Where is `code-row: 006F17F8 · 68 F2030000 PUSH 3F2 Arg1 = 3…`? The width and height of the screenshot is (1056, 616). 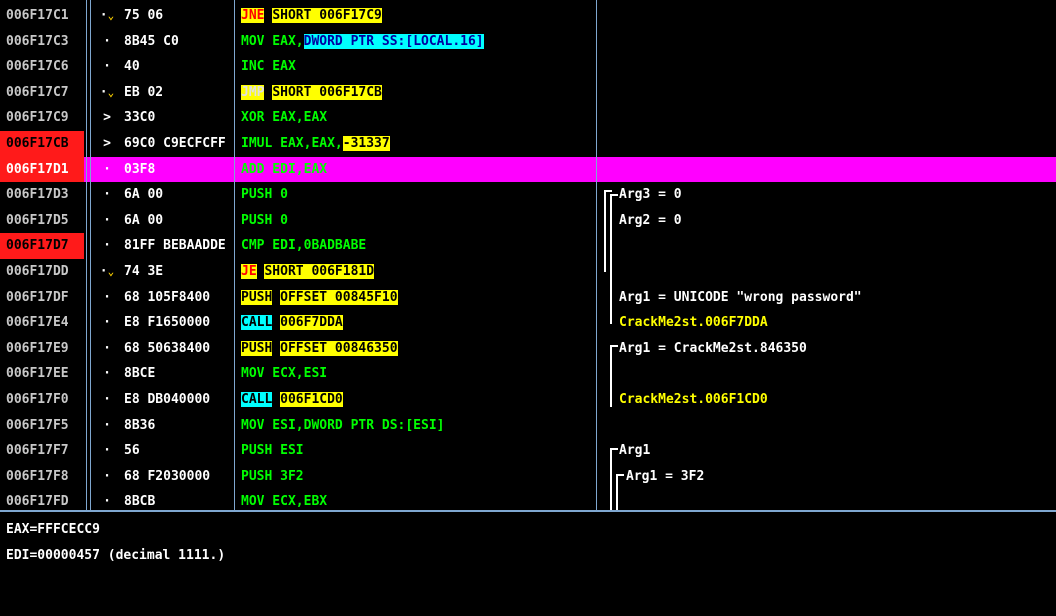 code-row: 006F17F8 · 68 F2030000 PUSH 3F2 Arg1 = 3… is located at coordinates (528, 477).